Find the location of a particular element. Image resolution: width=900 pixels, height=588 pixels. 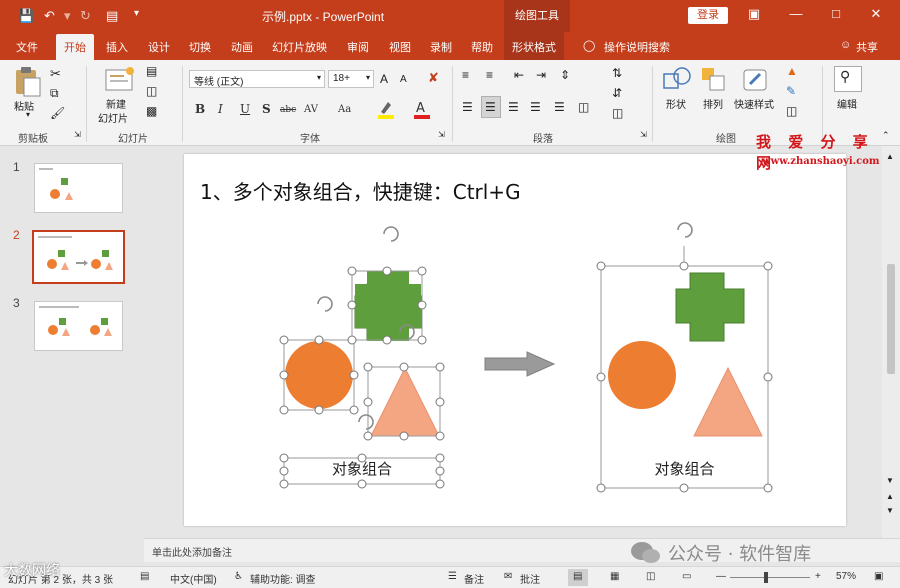

clipboard-launcher-icon: ⇲ is located at coordinates (77, 134).